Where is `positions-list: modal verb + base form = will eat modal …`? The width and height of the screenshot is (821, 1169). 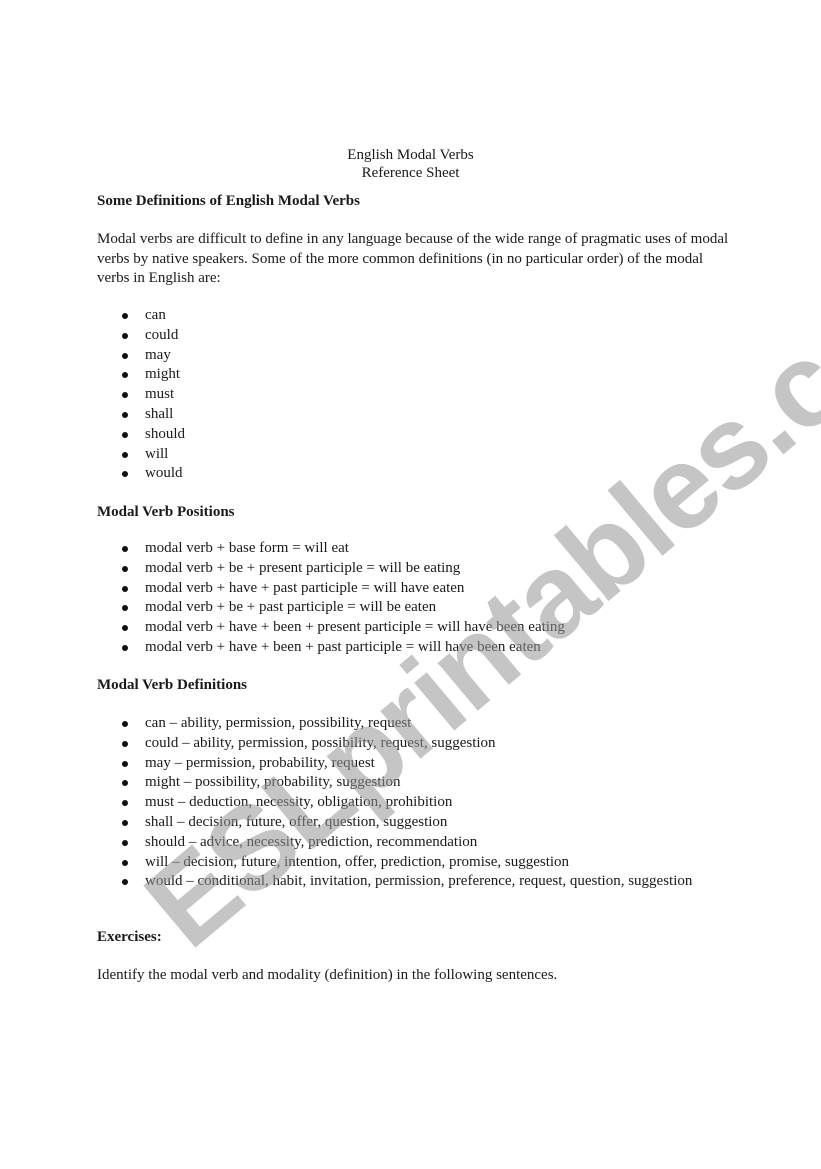 positions-list: modal verb + base form = will eat modal … is located at coordinates (407, 598).